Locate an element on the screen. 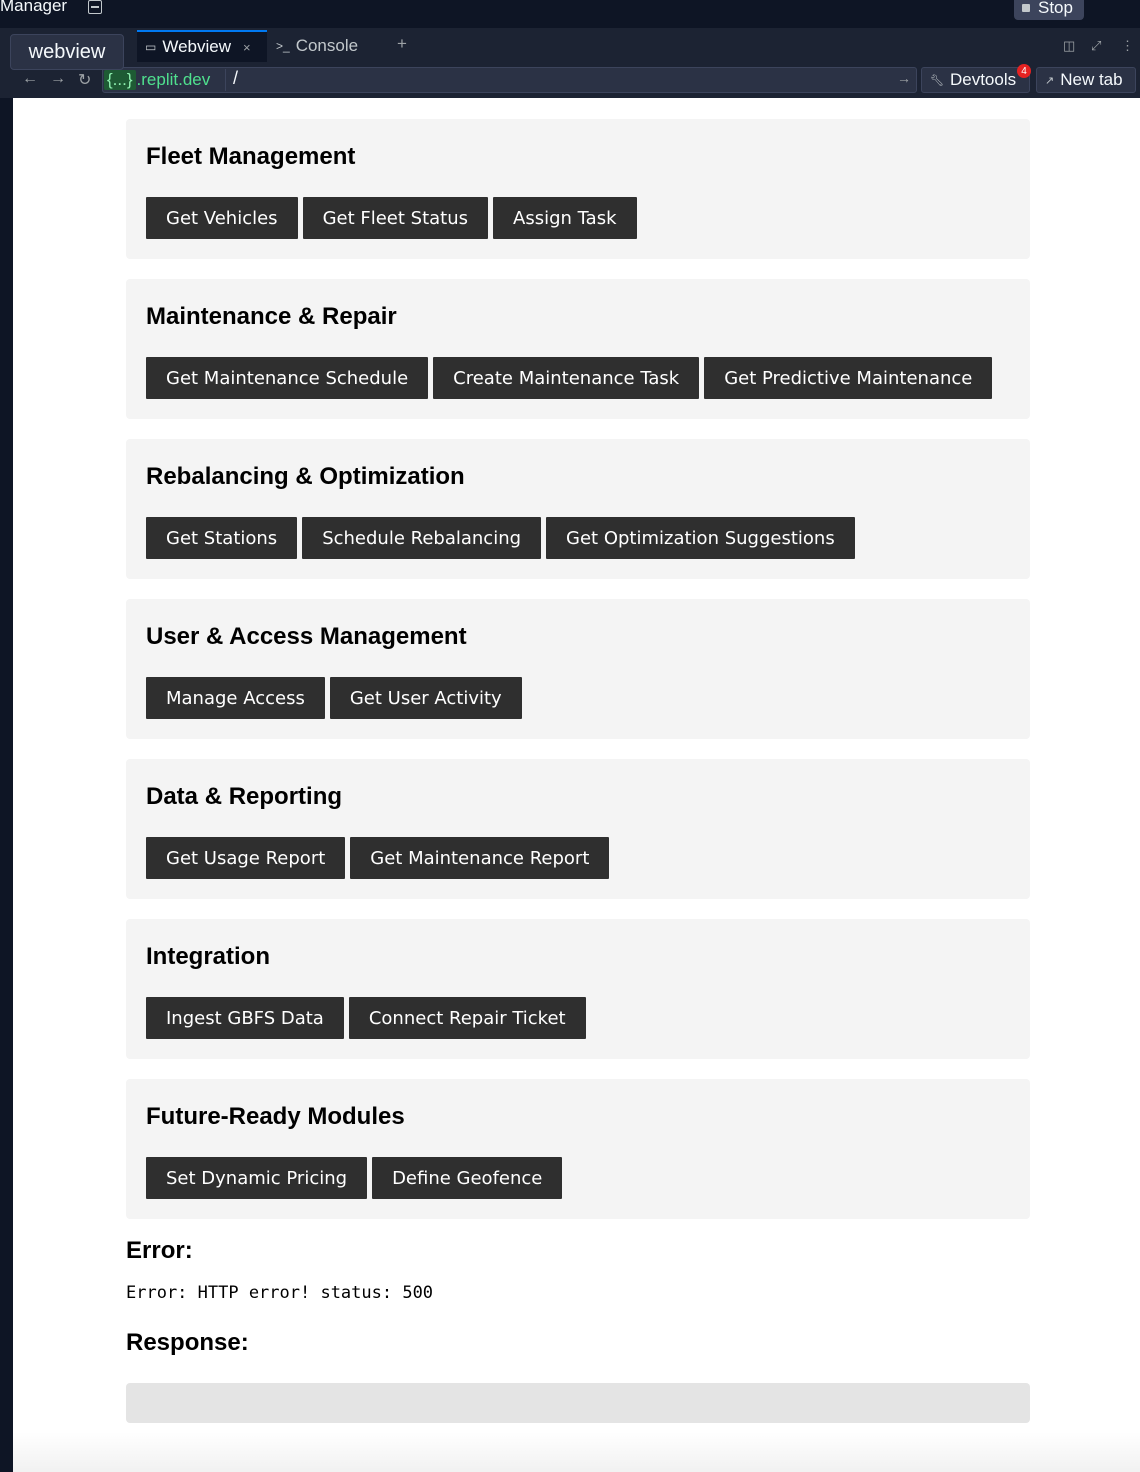 This screenshot has height=1472, width=1140. get-maintenance-report-button: Get Maintenance Report is located at coordinates (480, 858).